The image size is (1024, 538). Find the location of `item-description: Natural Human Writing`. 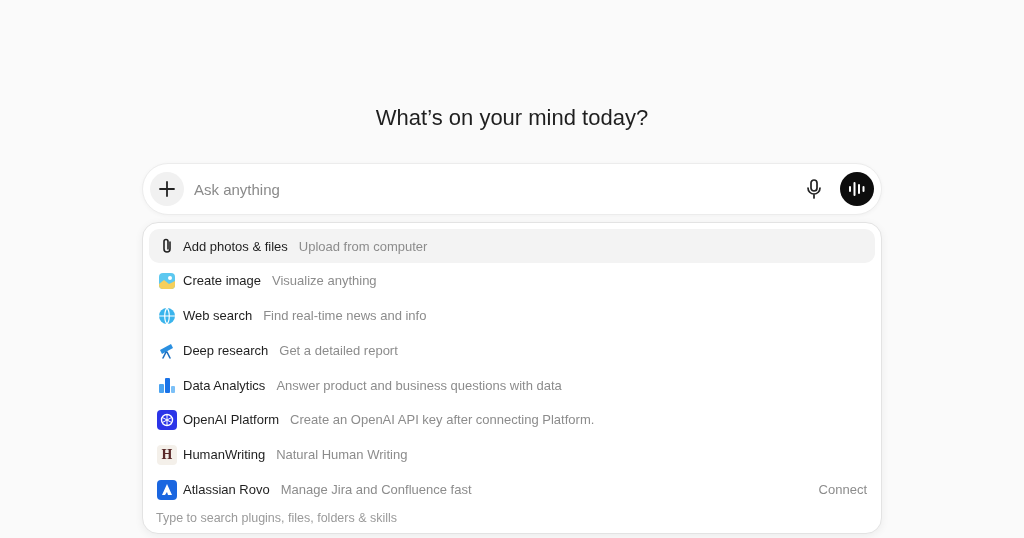

item-description: Natural Human Writing is located at coordinates (342, 455).